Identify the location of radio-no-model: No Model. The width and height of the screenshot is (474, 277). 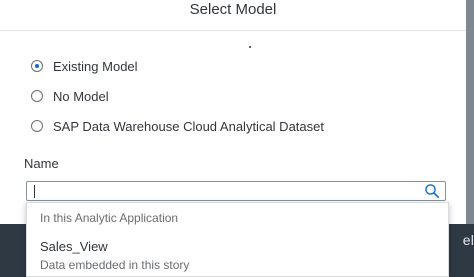
(70, 96).